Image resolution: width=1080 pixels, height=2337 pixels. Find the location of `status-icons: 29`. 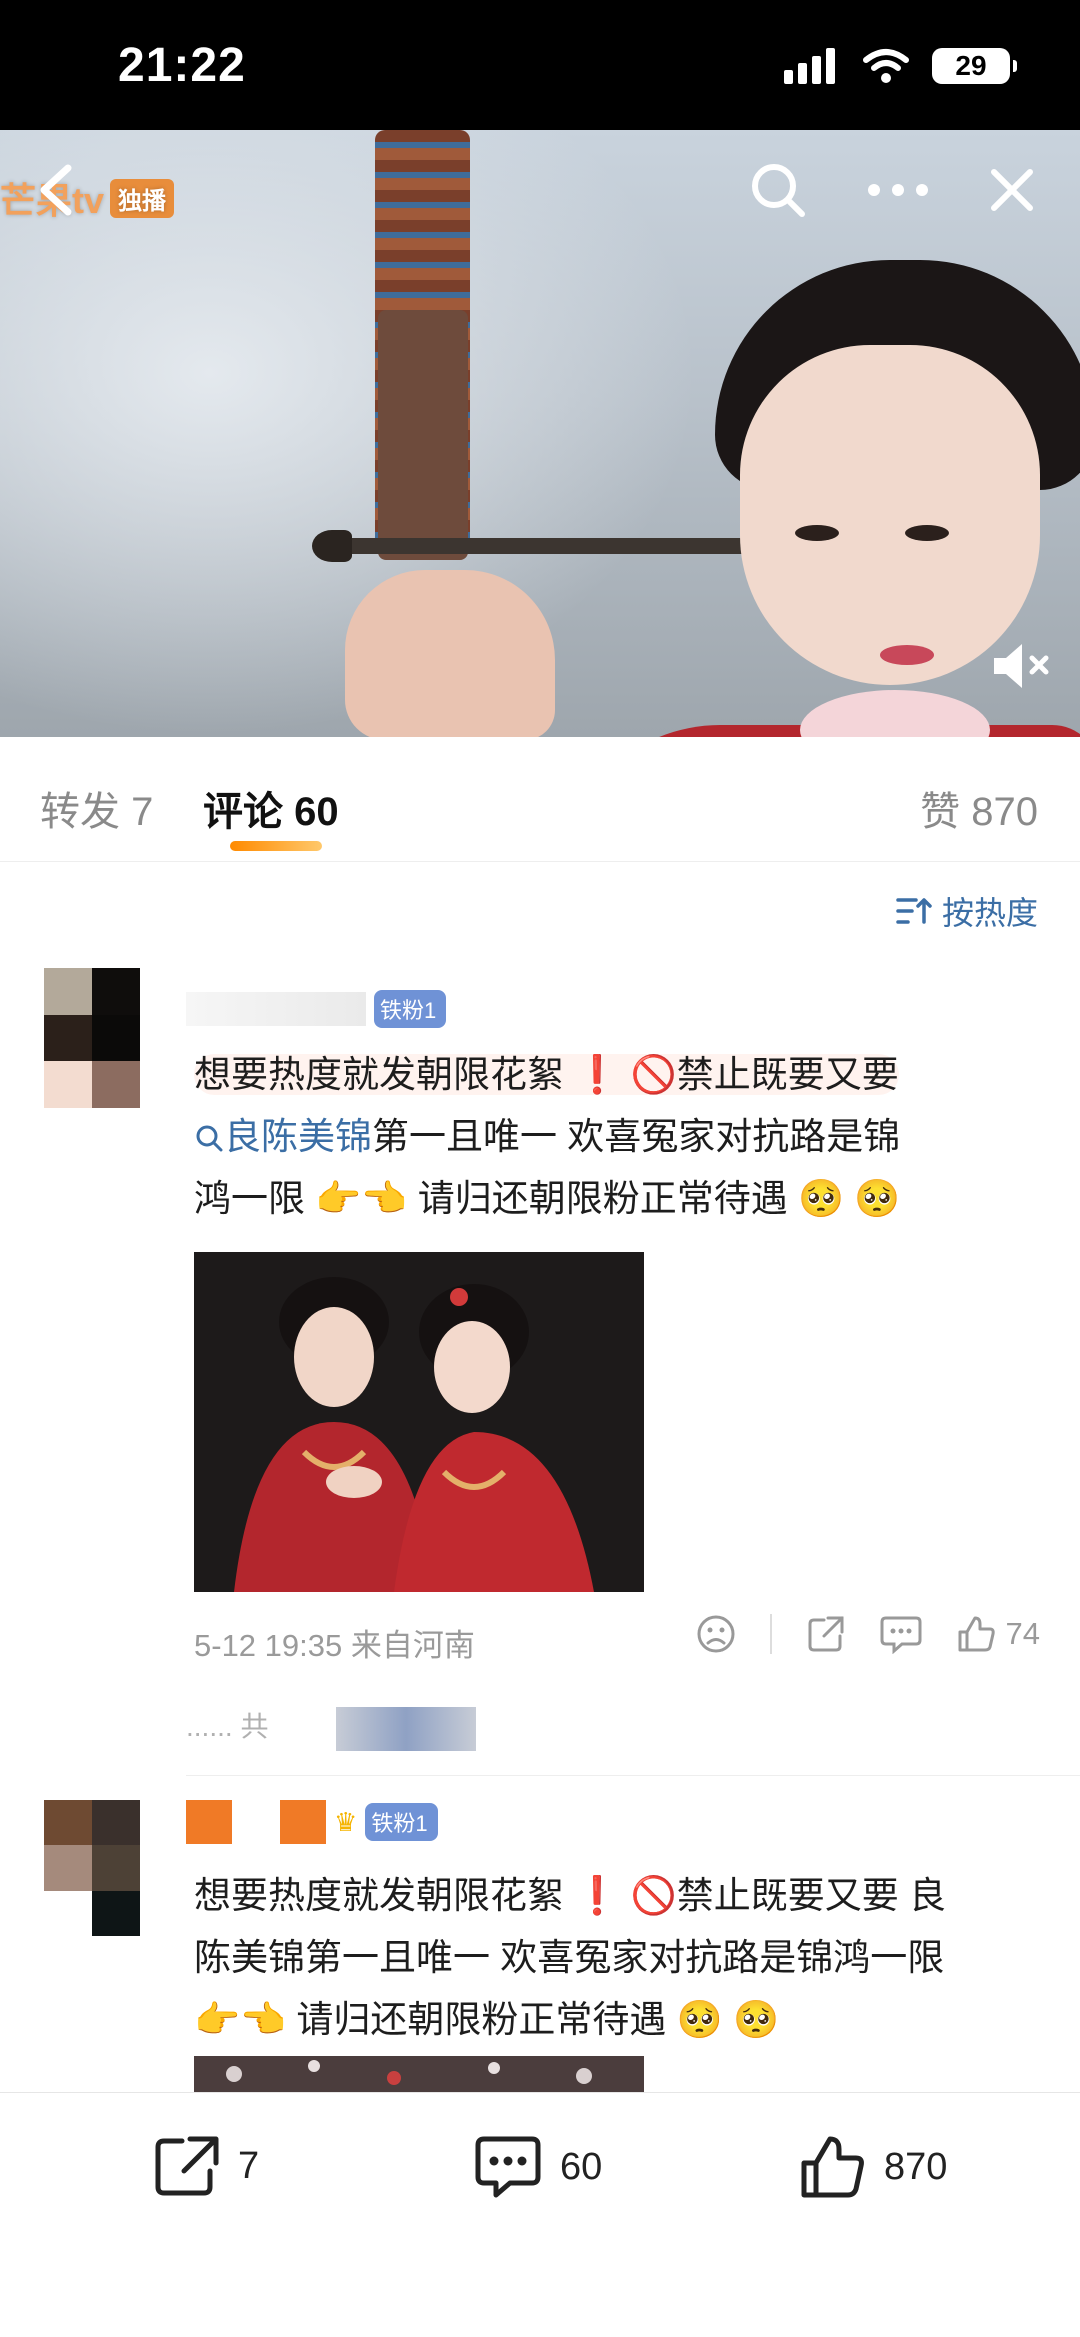

status-icons: 29 is located at coordinates (900, 66).